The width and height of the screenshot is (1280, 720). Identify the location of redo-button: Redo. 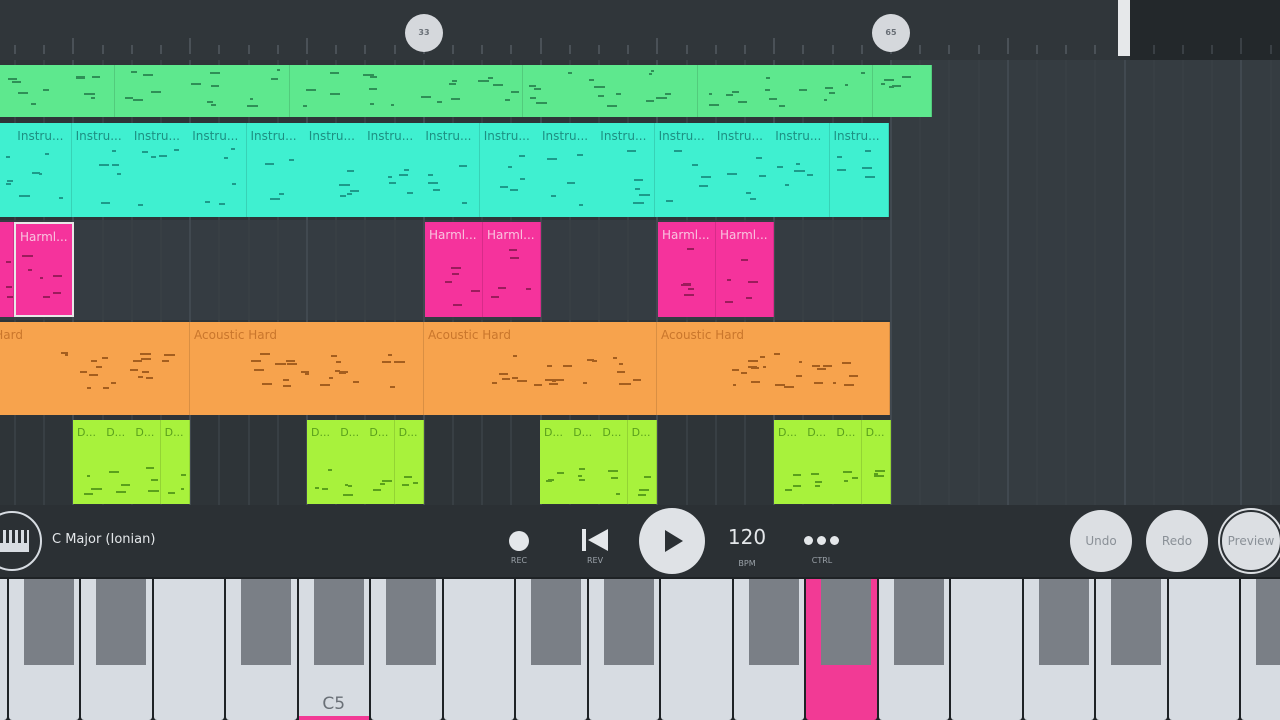
(1177, 541).